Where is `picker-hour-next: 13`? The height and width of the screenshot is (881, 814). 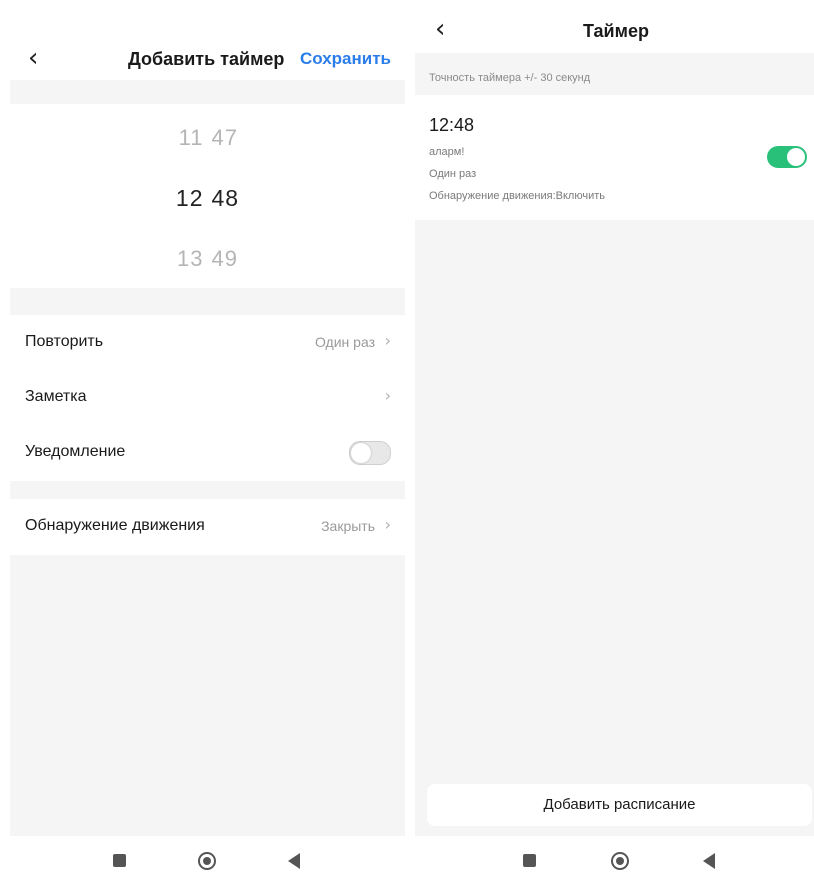
picker-hour-next: 13 is located at coordinates (187, 259).